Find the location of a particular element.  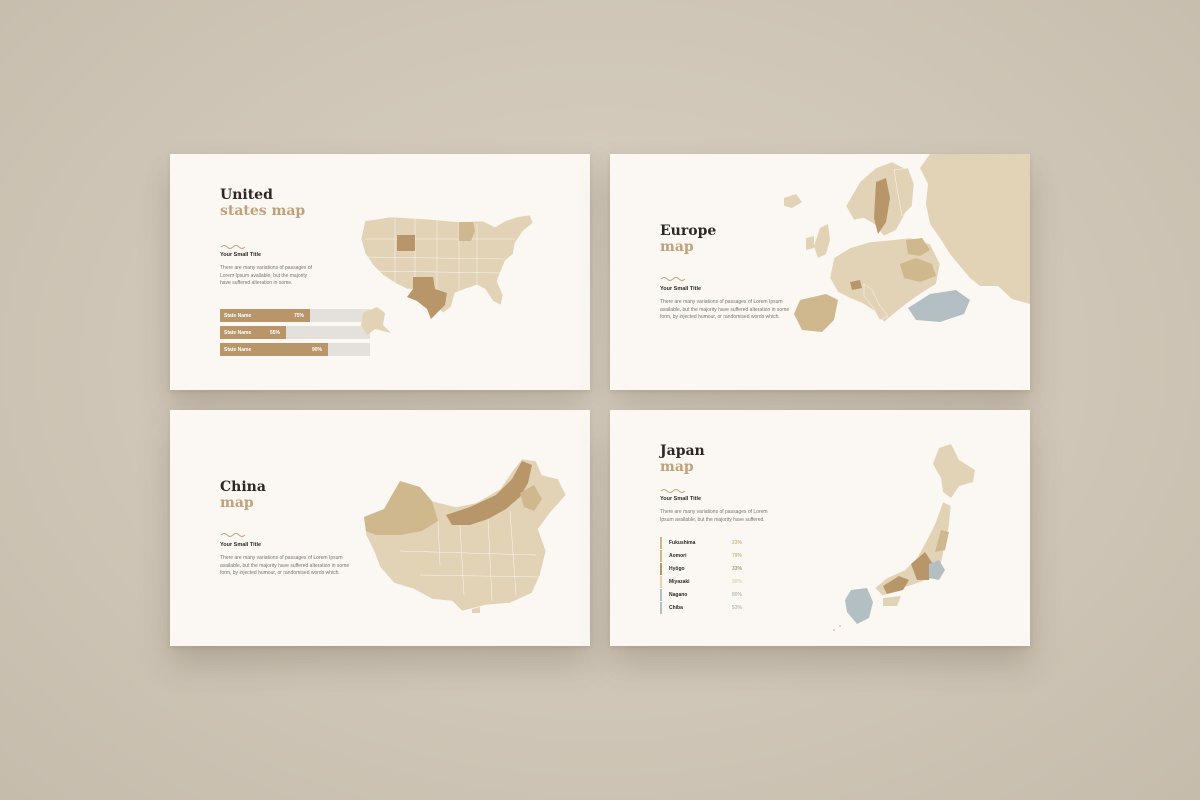

hokkaido-shape is located at coordinates (954, 471).